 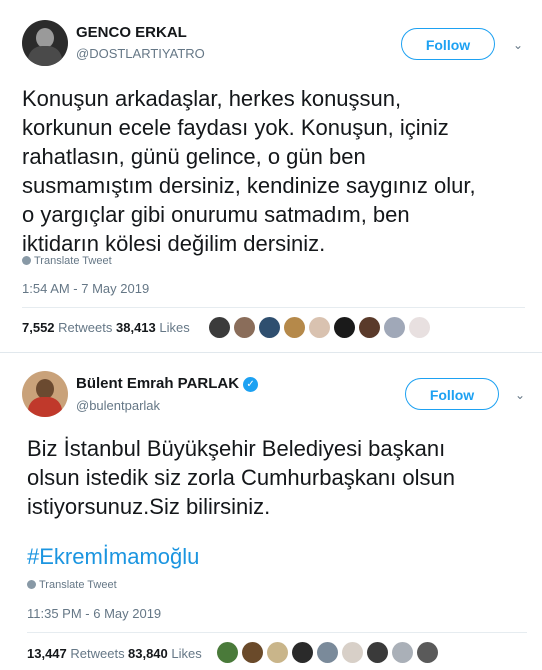 I want to click on likes-stat: 38,413 Likes, so click(x=153, y=327).